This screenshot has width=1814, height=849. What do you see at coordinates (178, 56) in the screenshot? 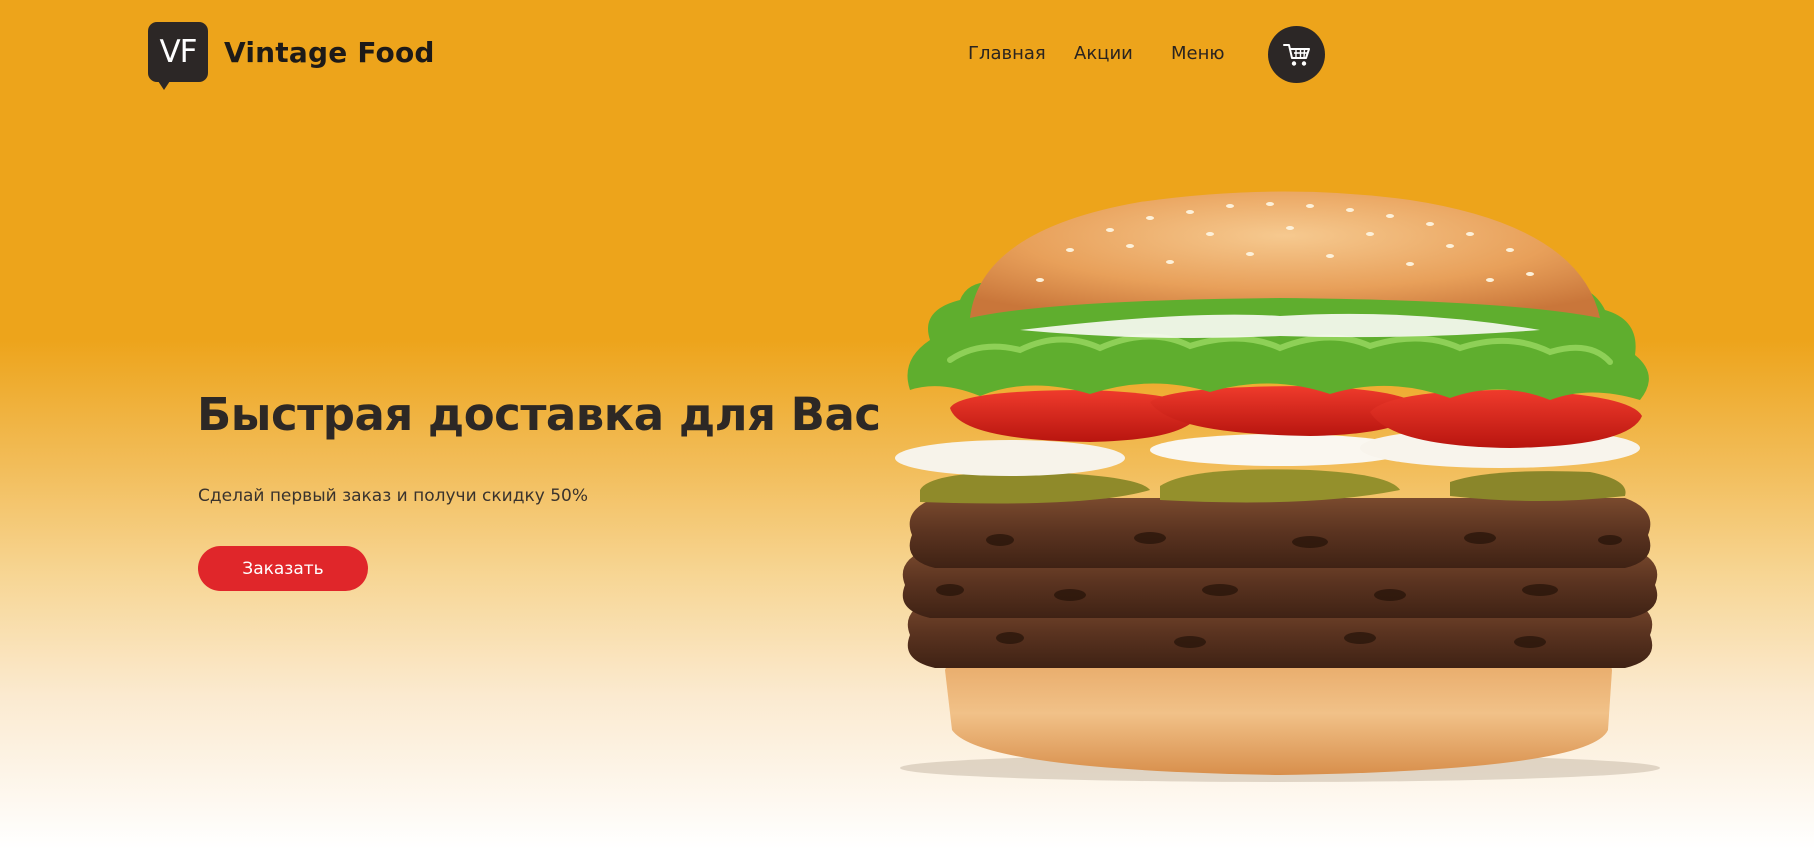
I see `logo-mark: VF` at bounding box center [178, 56].